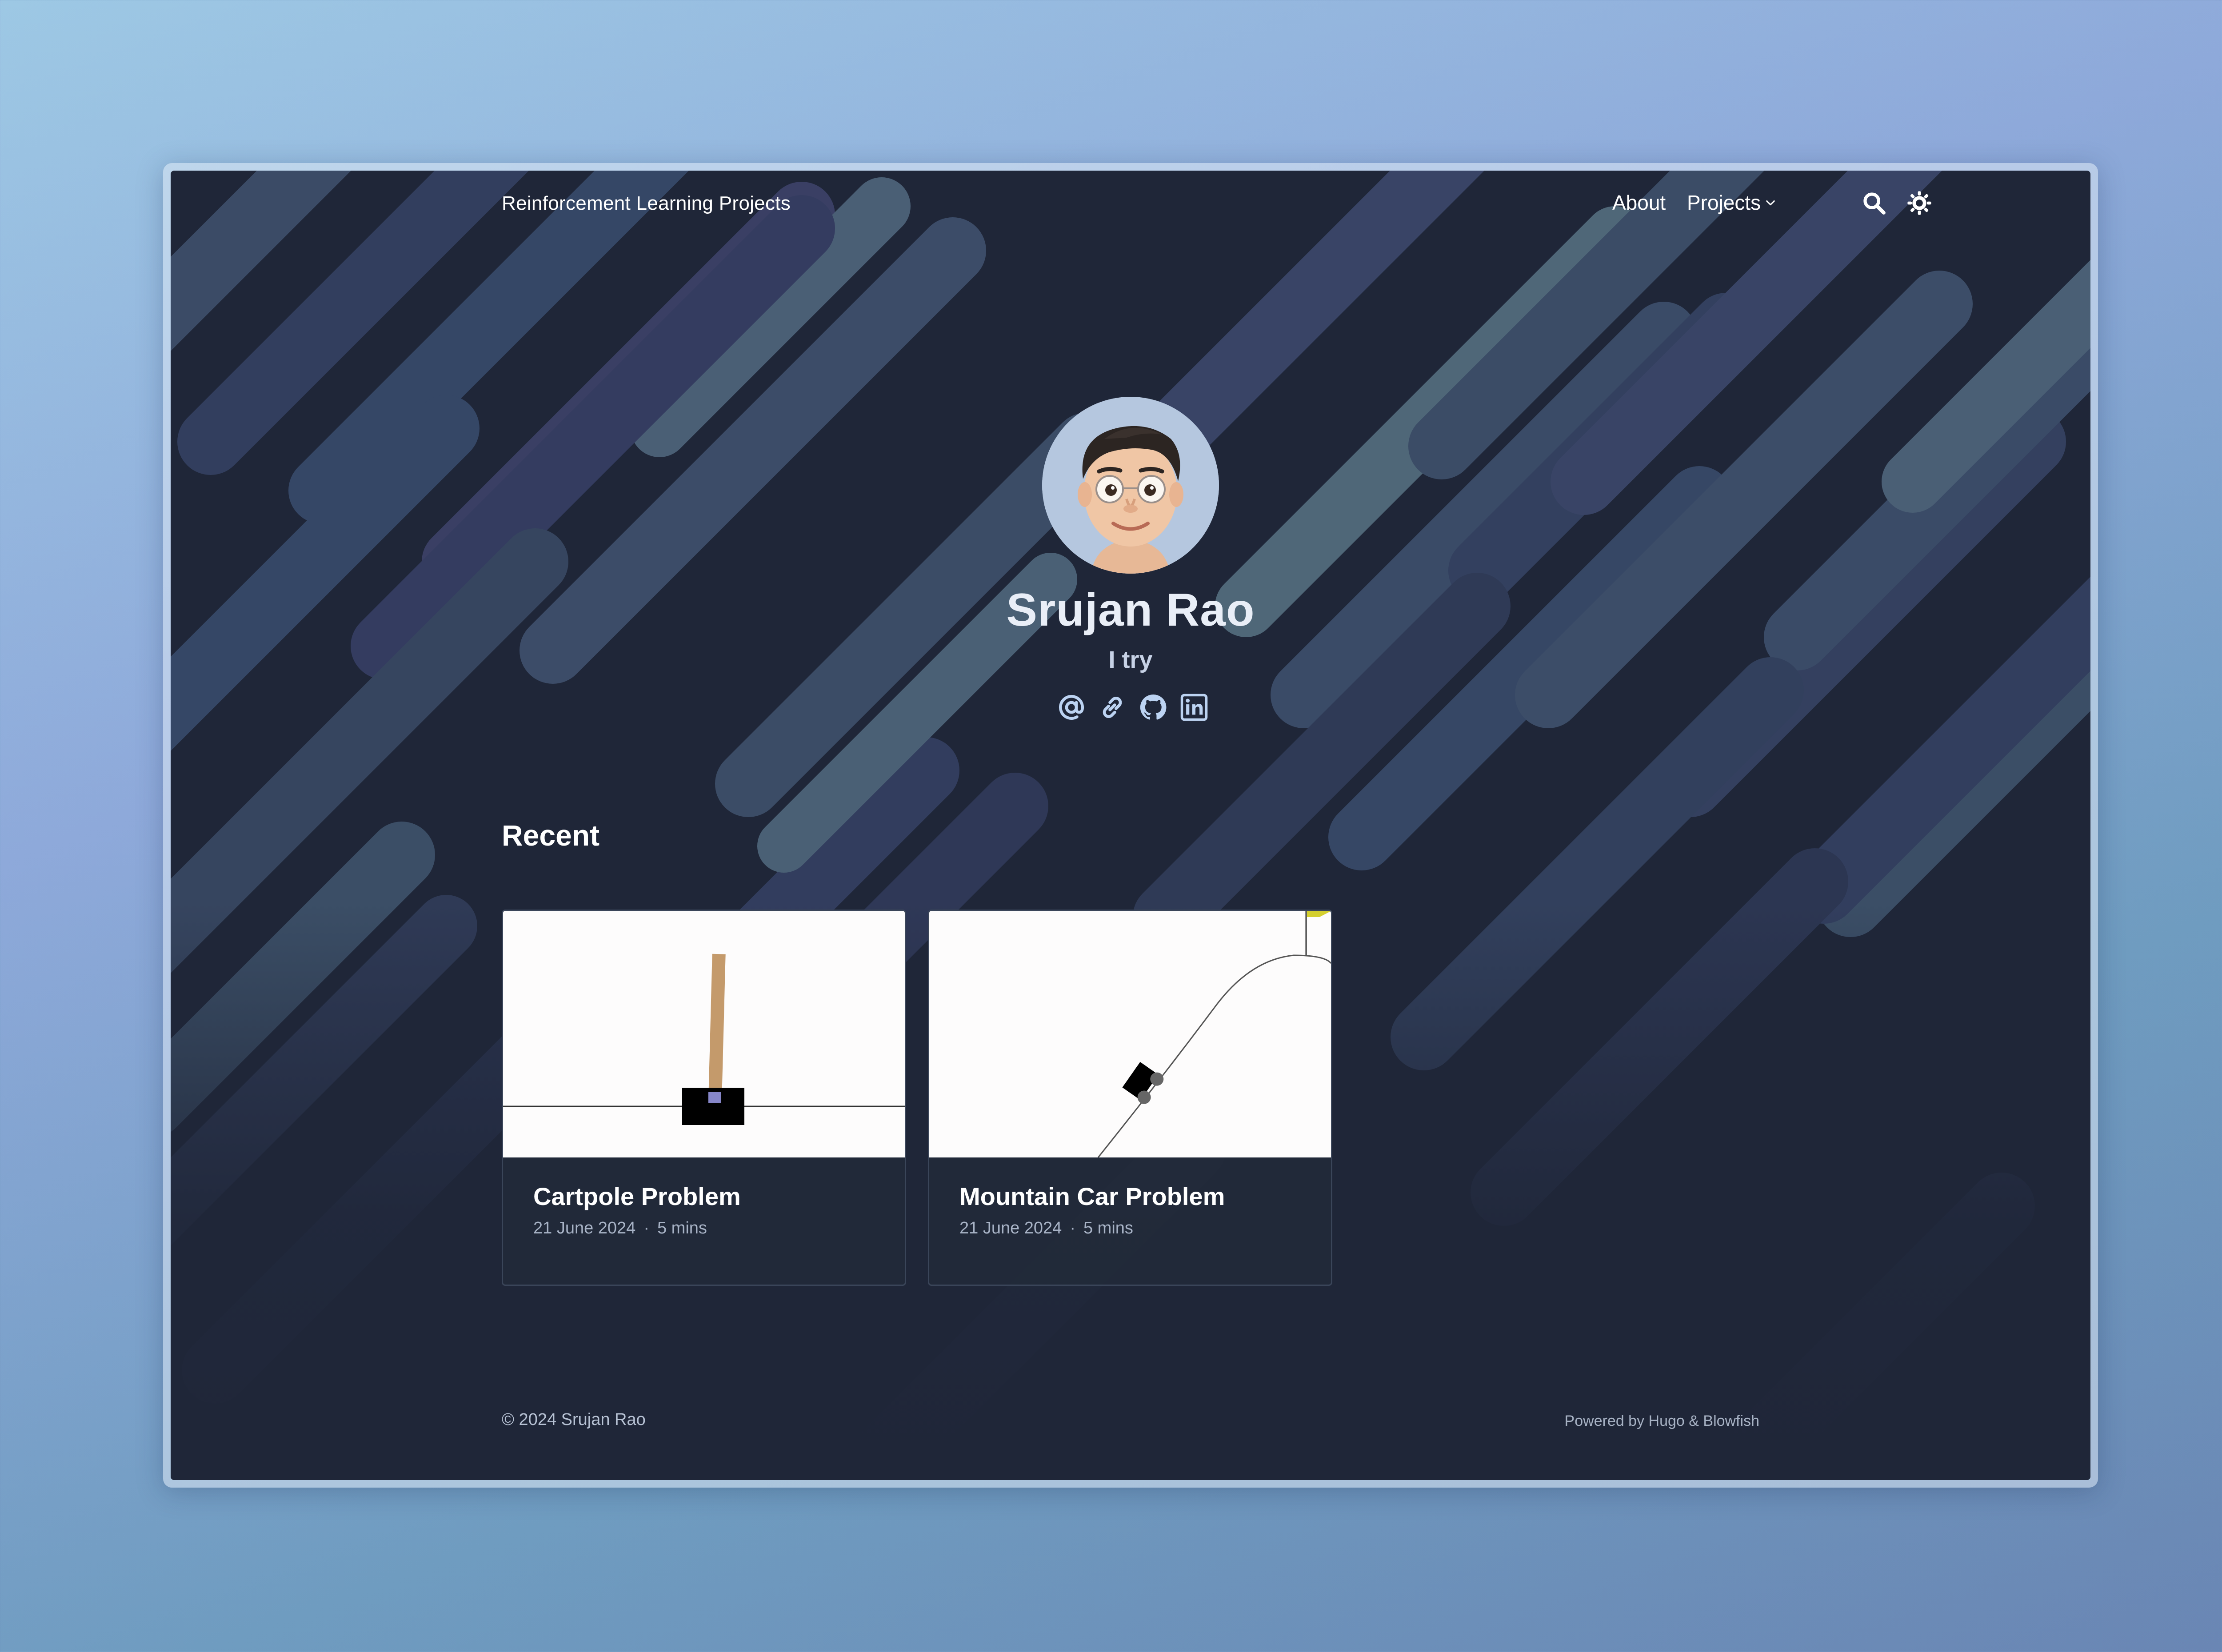 The image size is (2222, 1652). What do you see at coordinates (1071, 707) in the screenshot?
I see `email-icon` at bounding box center [1071, 707].